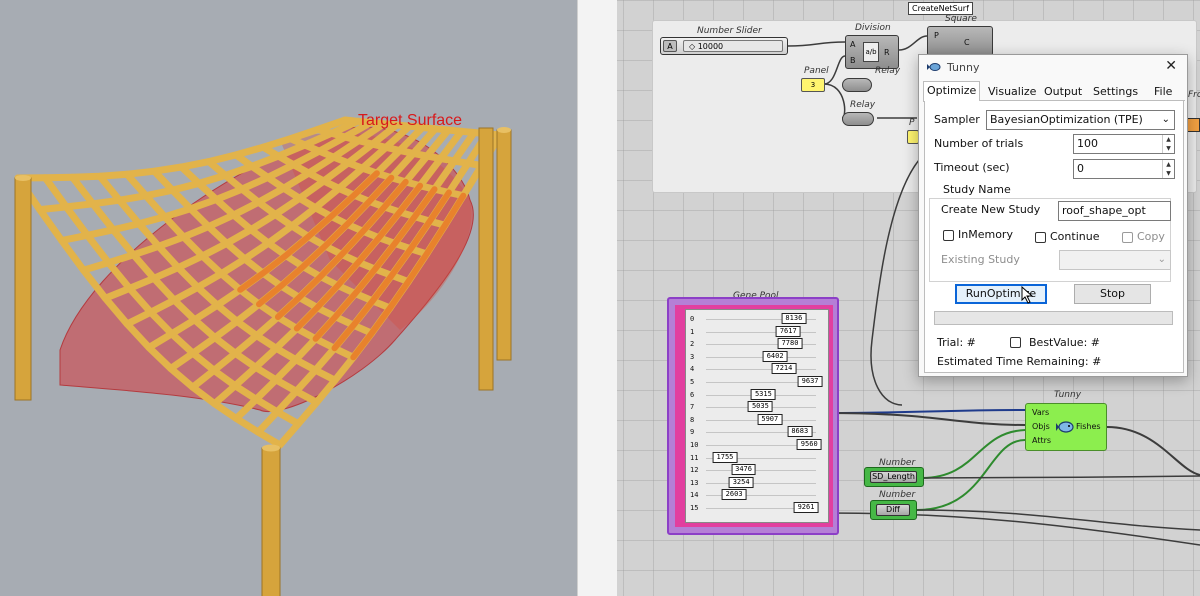  What do you see at coordinates (967, 42) in the screenshot?
I see `square-output-c: C` at bounding box center [967, 42].